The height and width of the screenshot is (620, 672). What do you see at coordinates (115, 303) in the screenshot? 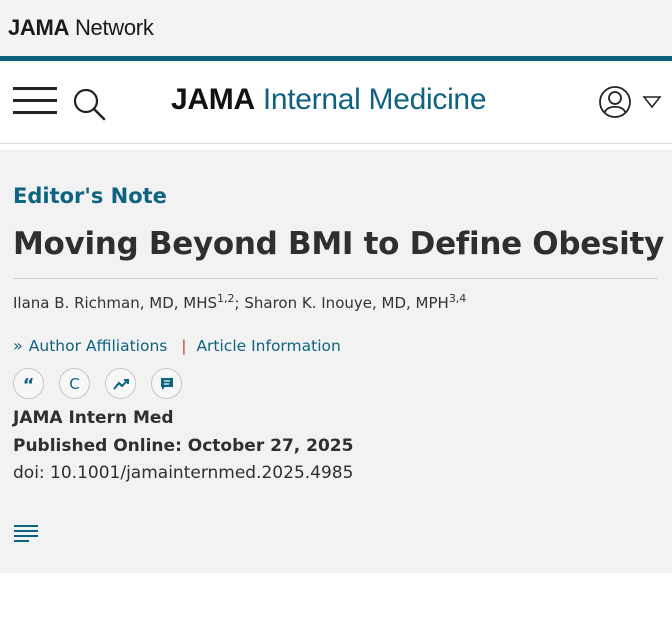
I see `author-name: Ilana B. Richman, MD, MHS` at bounding box center [115, 303].